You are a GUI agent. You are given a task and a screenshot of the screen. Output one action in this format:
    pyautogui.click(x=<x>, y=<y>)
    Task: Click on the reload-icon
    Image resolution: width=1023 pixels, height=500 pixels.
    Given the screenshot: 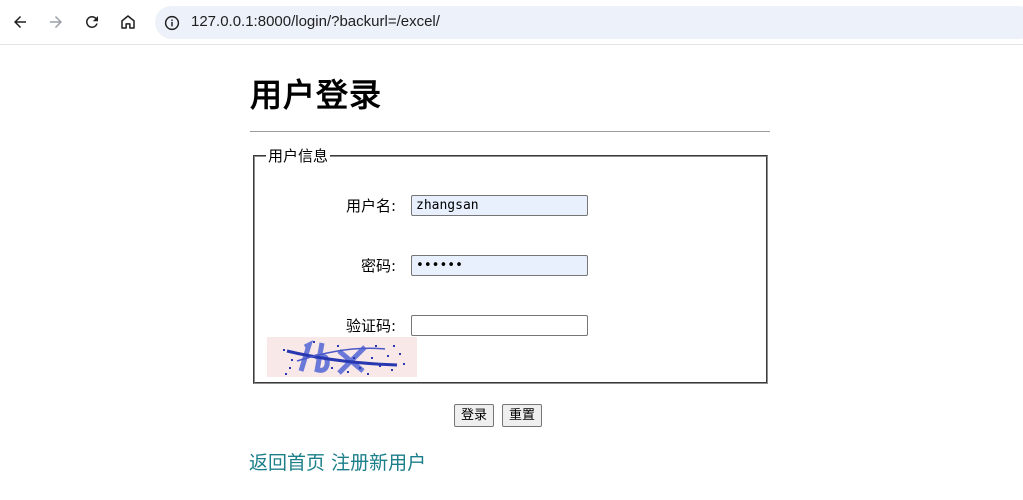 What is the action you would take?
    pyautogui.click(x=91, y=21)
    